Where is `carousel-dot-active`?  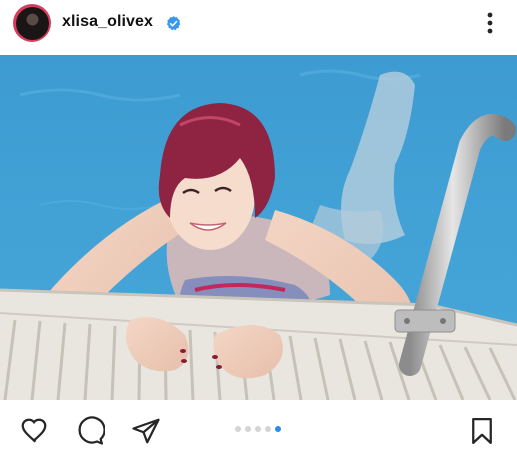 carousel-dot-active is located at coordinates (278, 429).